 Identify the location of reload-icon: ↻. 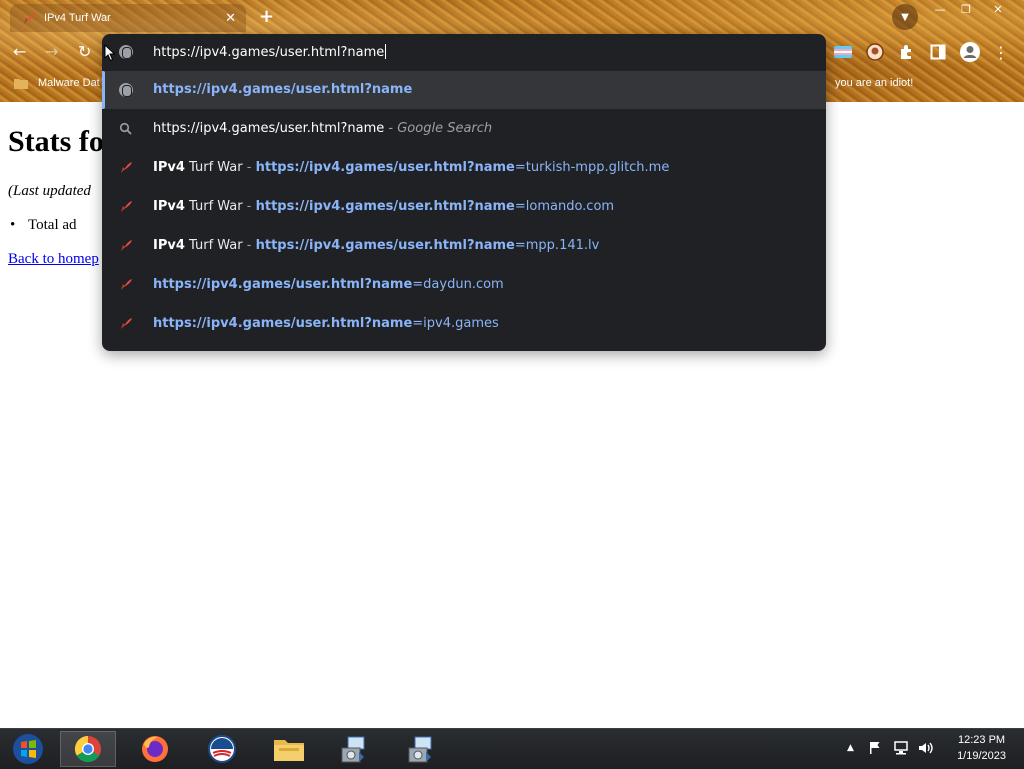
(84, 51).